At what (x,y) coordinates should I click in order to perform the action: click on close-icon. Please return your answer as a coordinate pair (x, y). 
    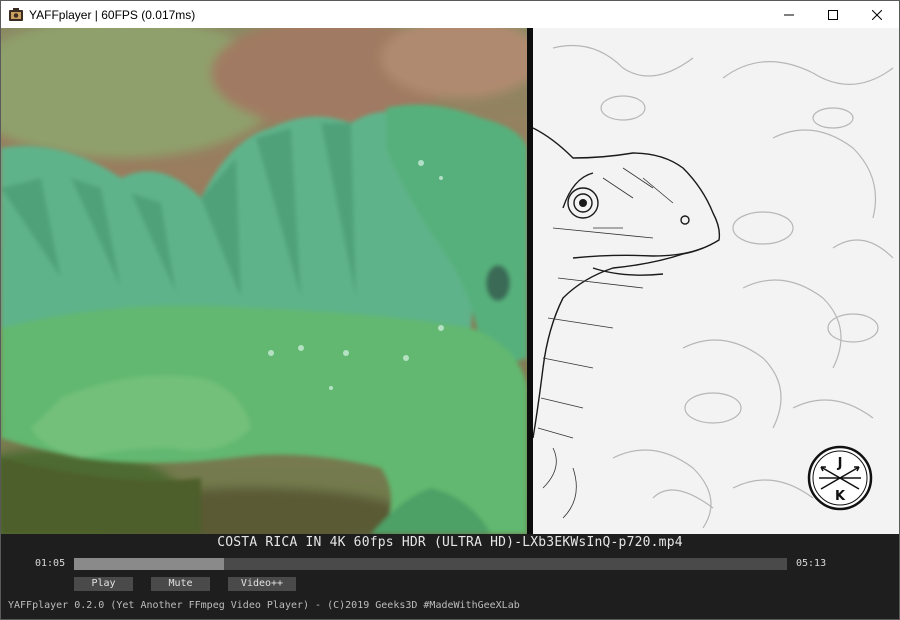
    Looking at the image, I should click on (877, 14).